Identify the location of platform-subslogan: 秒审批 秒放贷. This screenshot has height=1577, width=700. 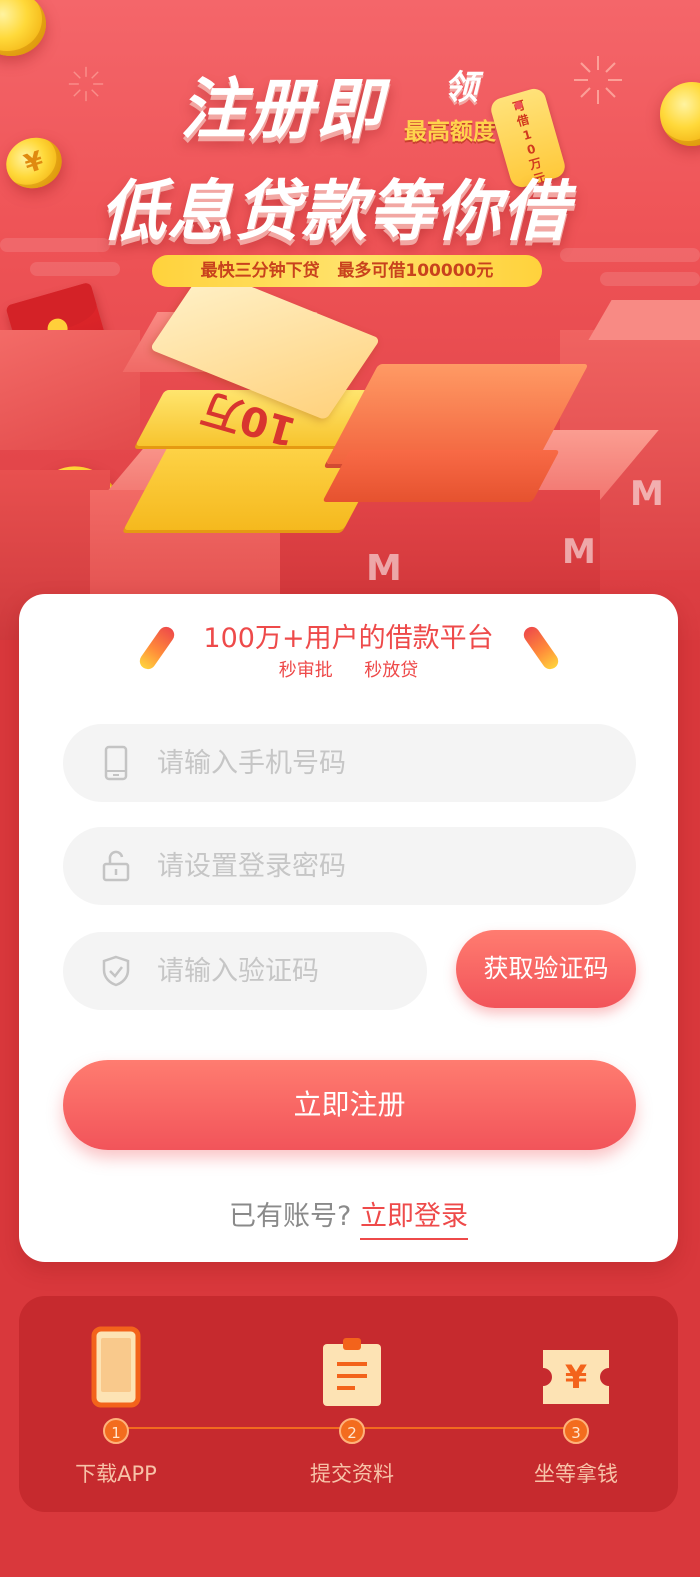
(348, 670).